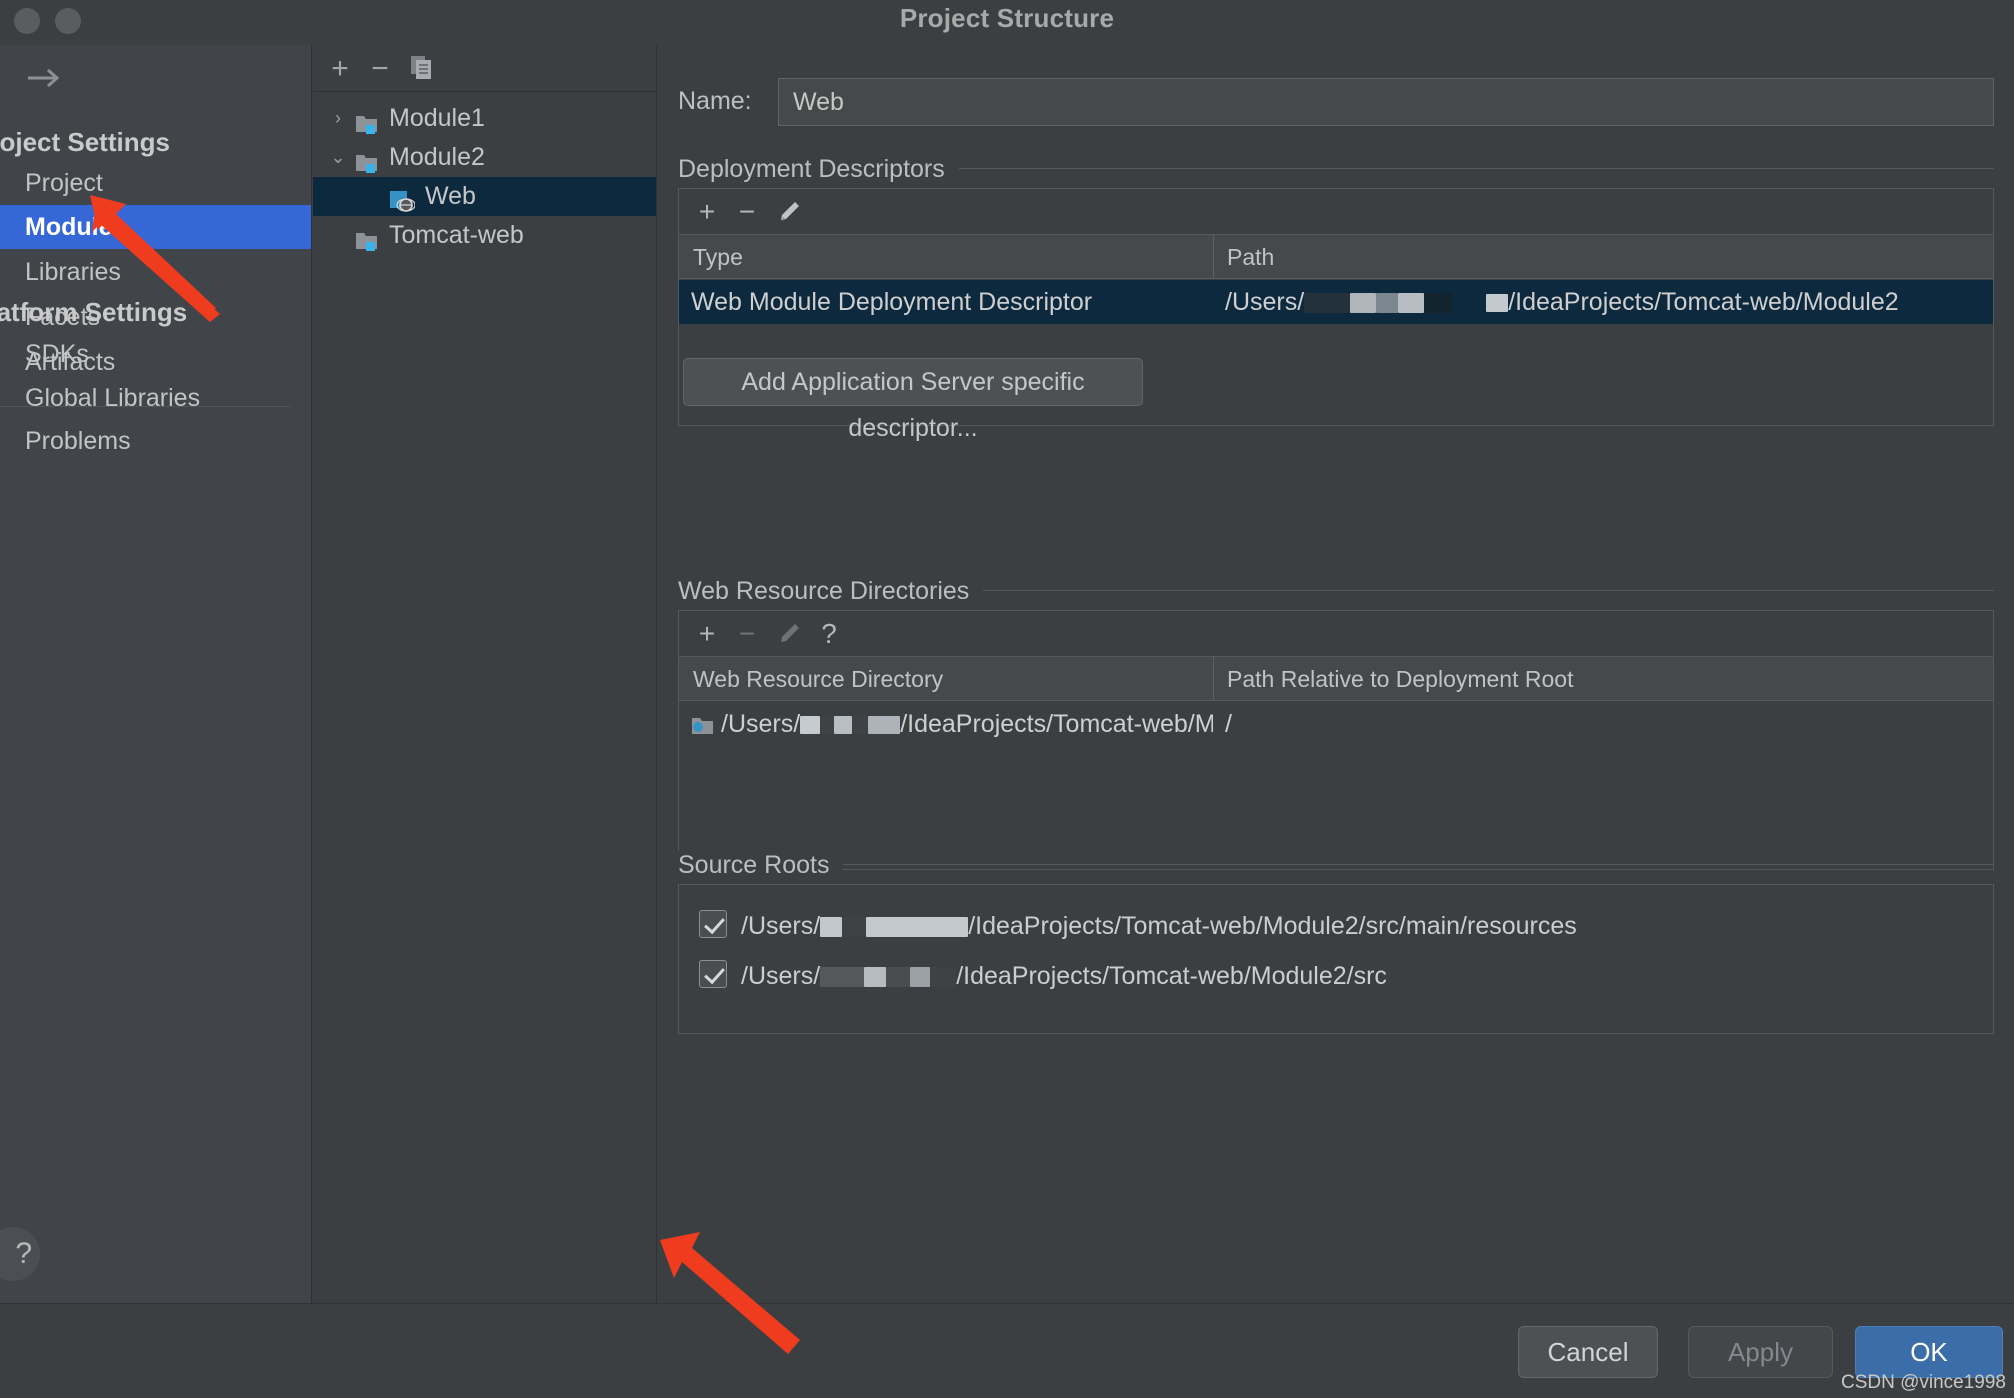  Describe the element at coordinates (145, 406) in the screenshot. I see `sidebar-divider` at that location.